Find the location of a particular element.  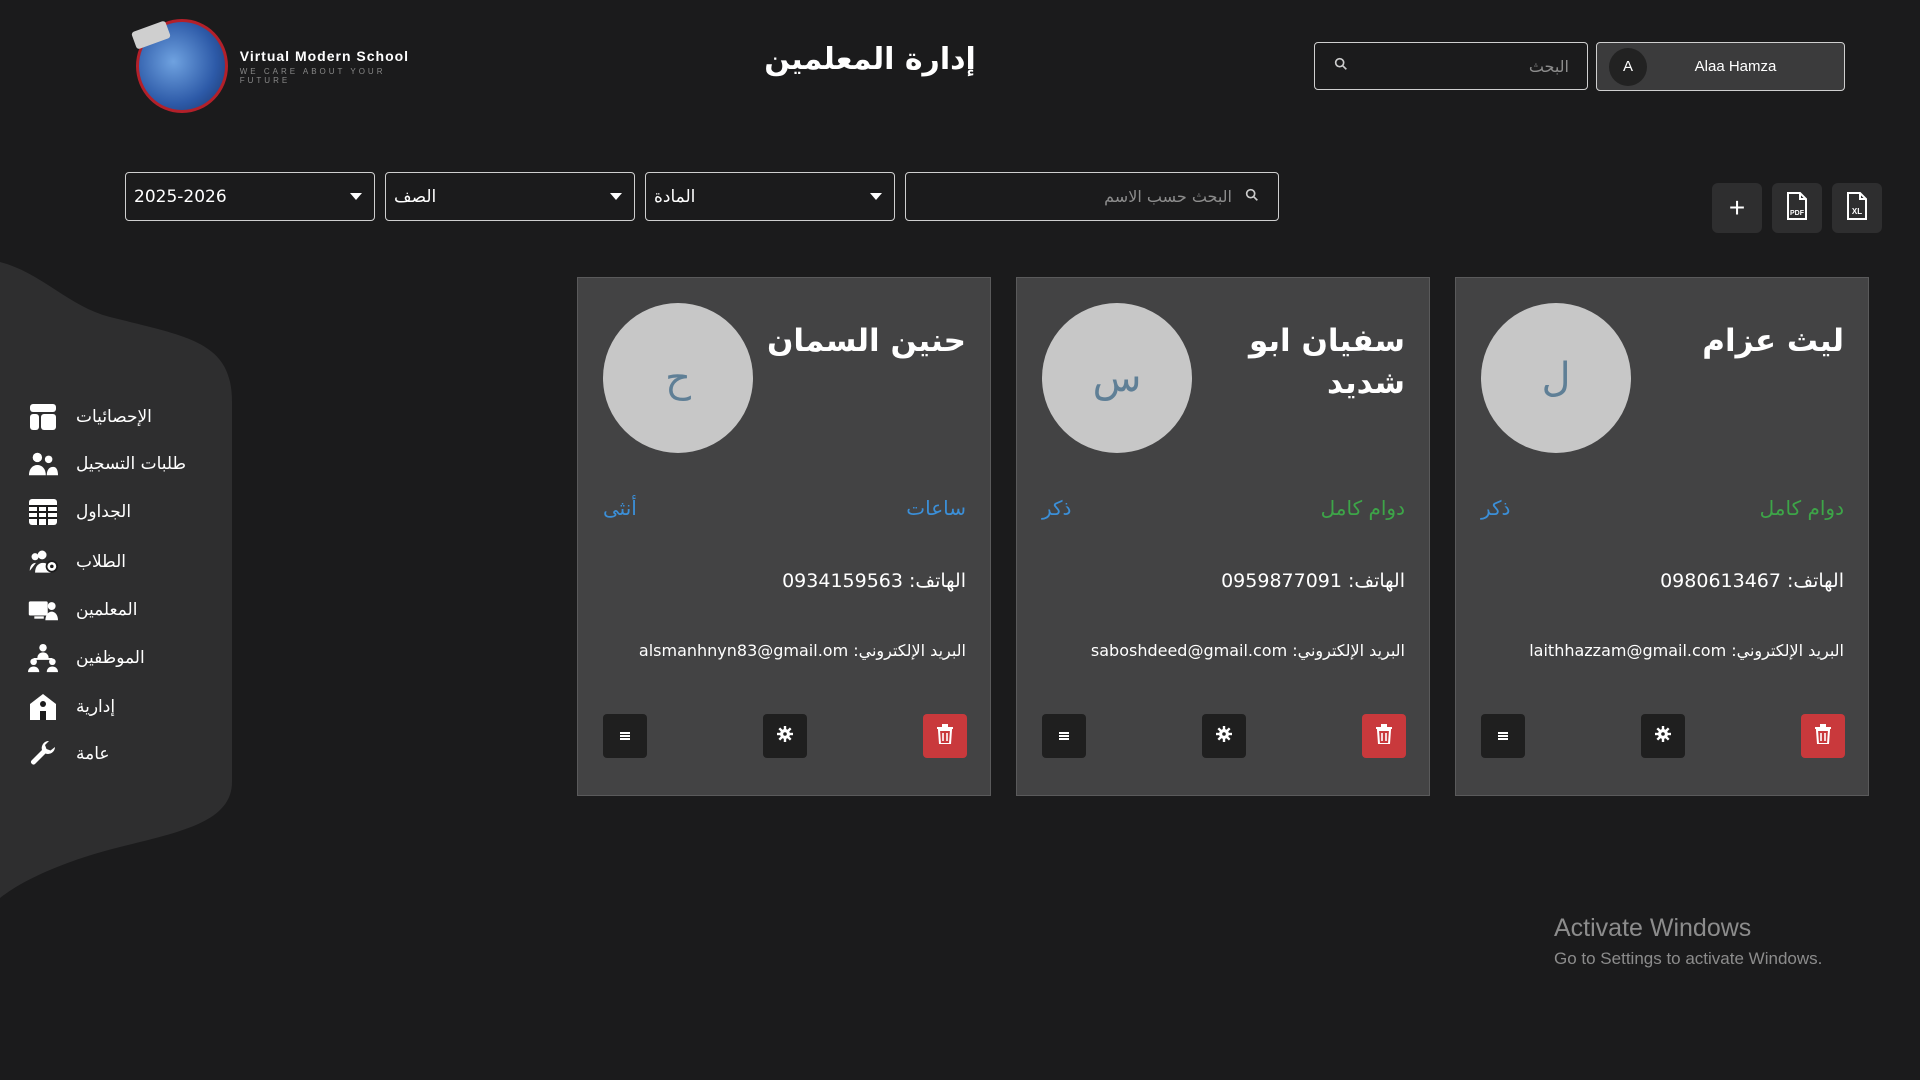

sidebar-item-label: الجداول is located at coordinates (104, 512).